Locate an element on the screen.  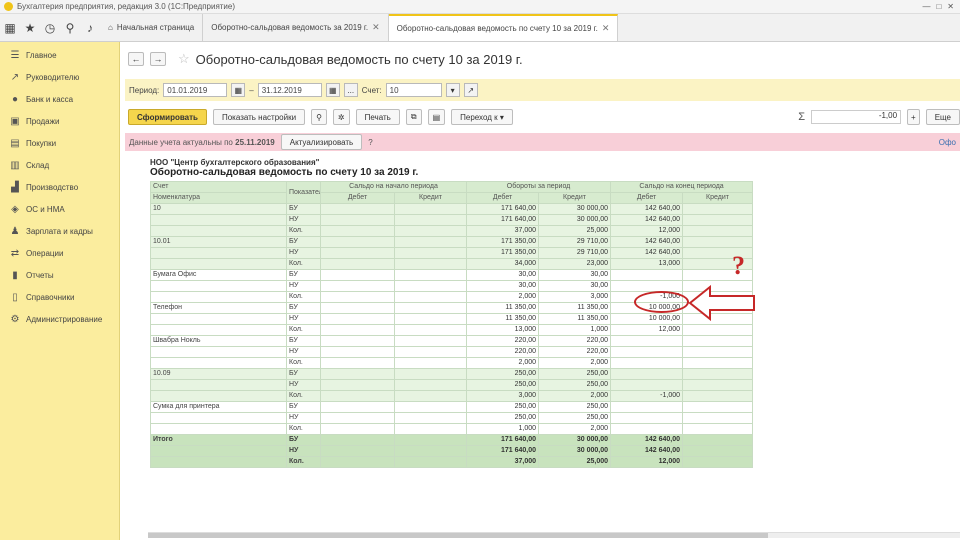
notice-link: Офо is located at coordinates (949, 142).